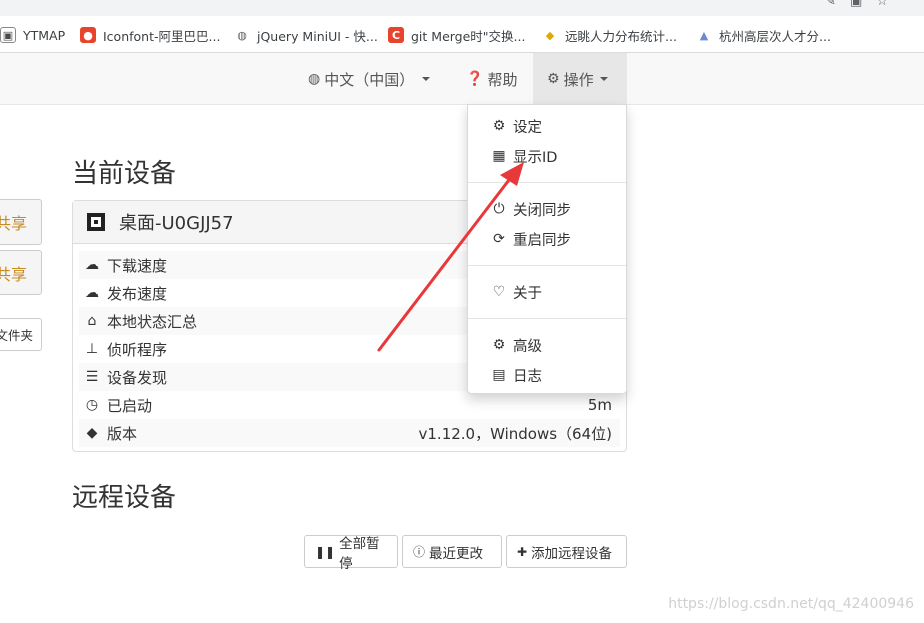  What do you see at coordinates (462, 79) in the screenshot?
I see `top-navbar: ◍ 中文（中国） ❓ 帮助 ⚙ 操作` at bounding box center [462, 79].